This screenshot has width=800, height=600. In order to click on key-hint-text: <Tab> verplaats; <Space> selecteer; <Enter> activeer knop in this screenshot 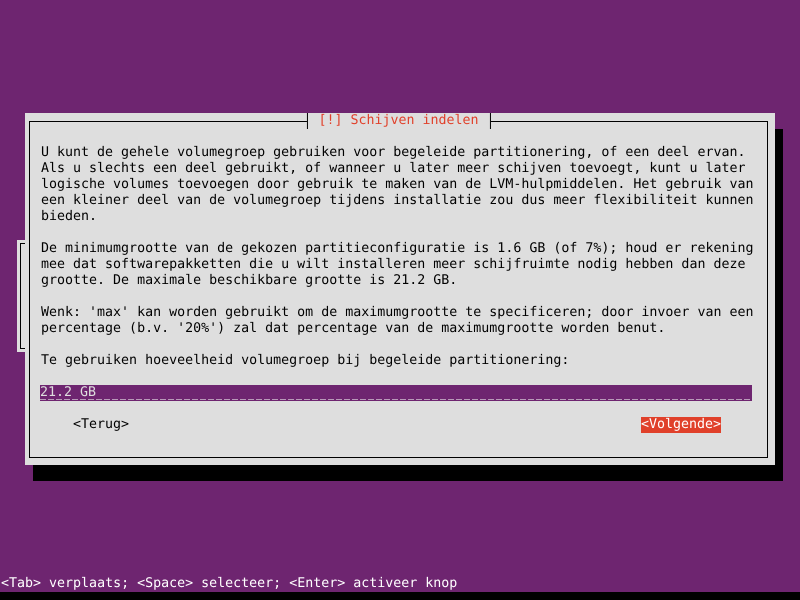, I will do `click(229, 584)`.